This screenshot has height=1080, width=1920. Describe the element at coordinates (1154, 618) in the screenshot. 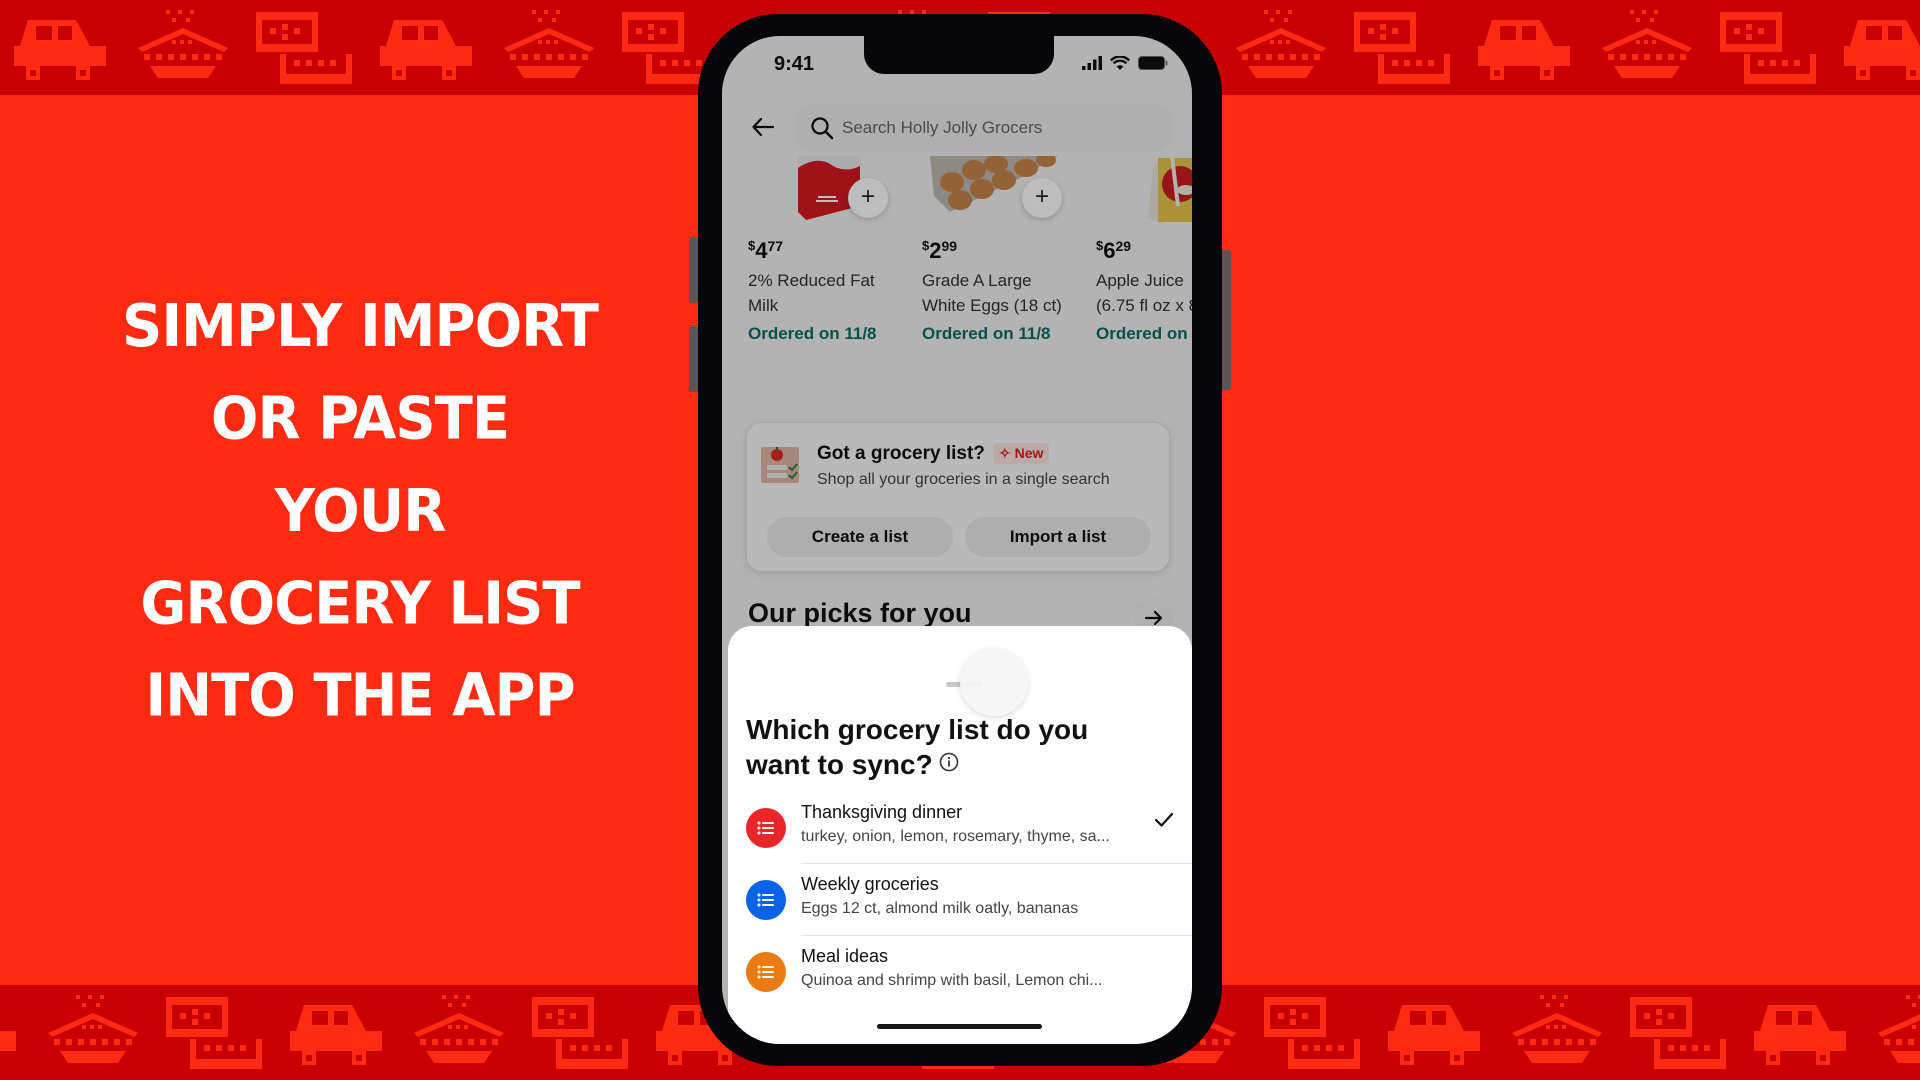

I see `arrow-right-icon` at that location.